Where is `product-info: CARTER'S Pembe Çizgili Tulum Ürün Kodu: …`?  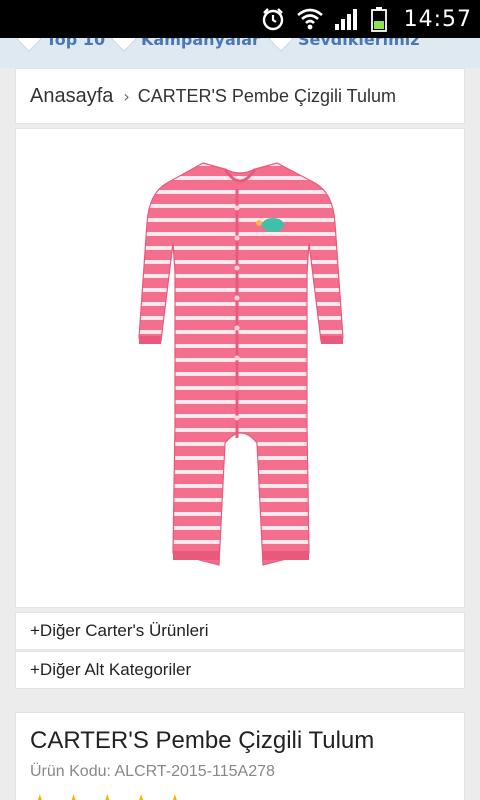
product-info: CARTER'S Pembe Çizgili Tulum Ürün Kodu: … is located at coordinates (240, 756).